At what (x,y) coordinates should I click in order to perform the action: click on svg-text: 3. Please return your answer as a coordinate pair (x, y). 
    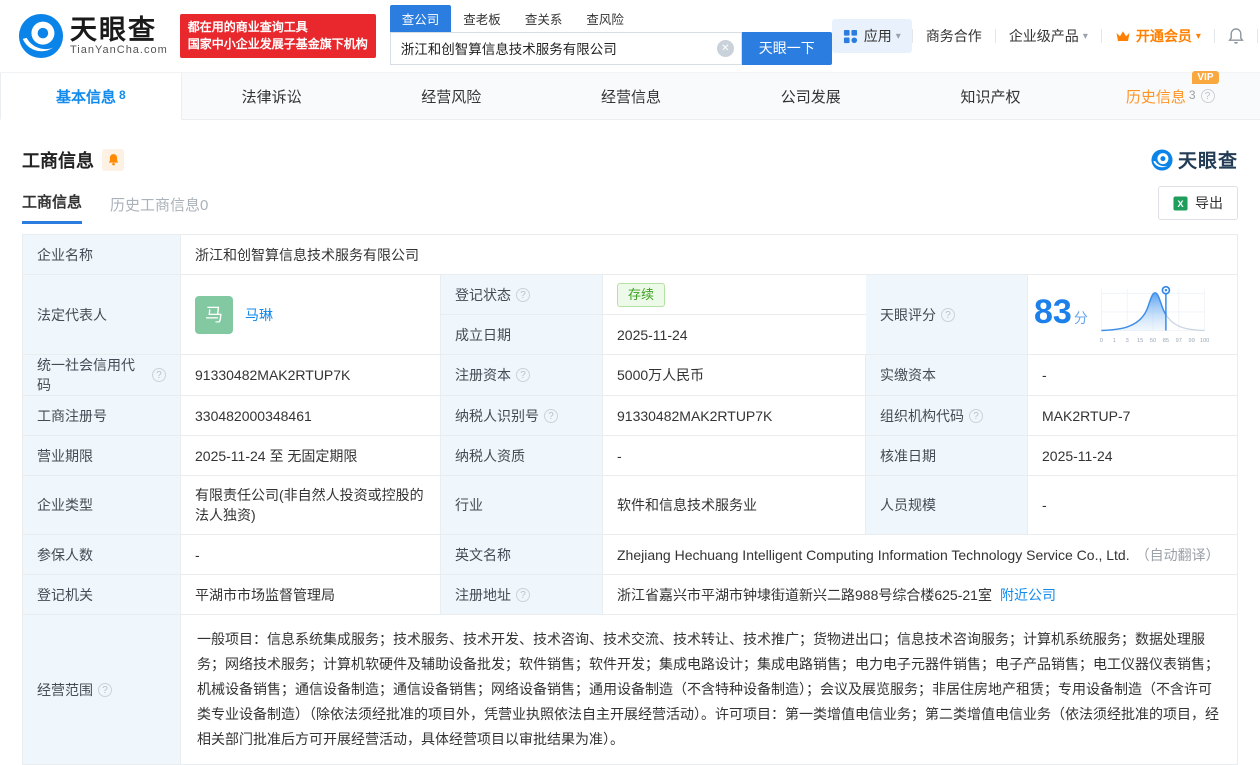
    Looking at the image, I should click on (1126, 340).